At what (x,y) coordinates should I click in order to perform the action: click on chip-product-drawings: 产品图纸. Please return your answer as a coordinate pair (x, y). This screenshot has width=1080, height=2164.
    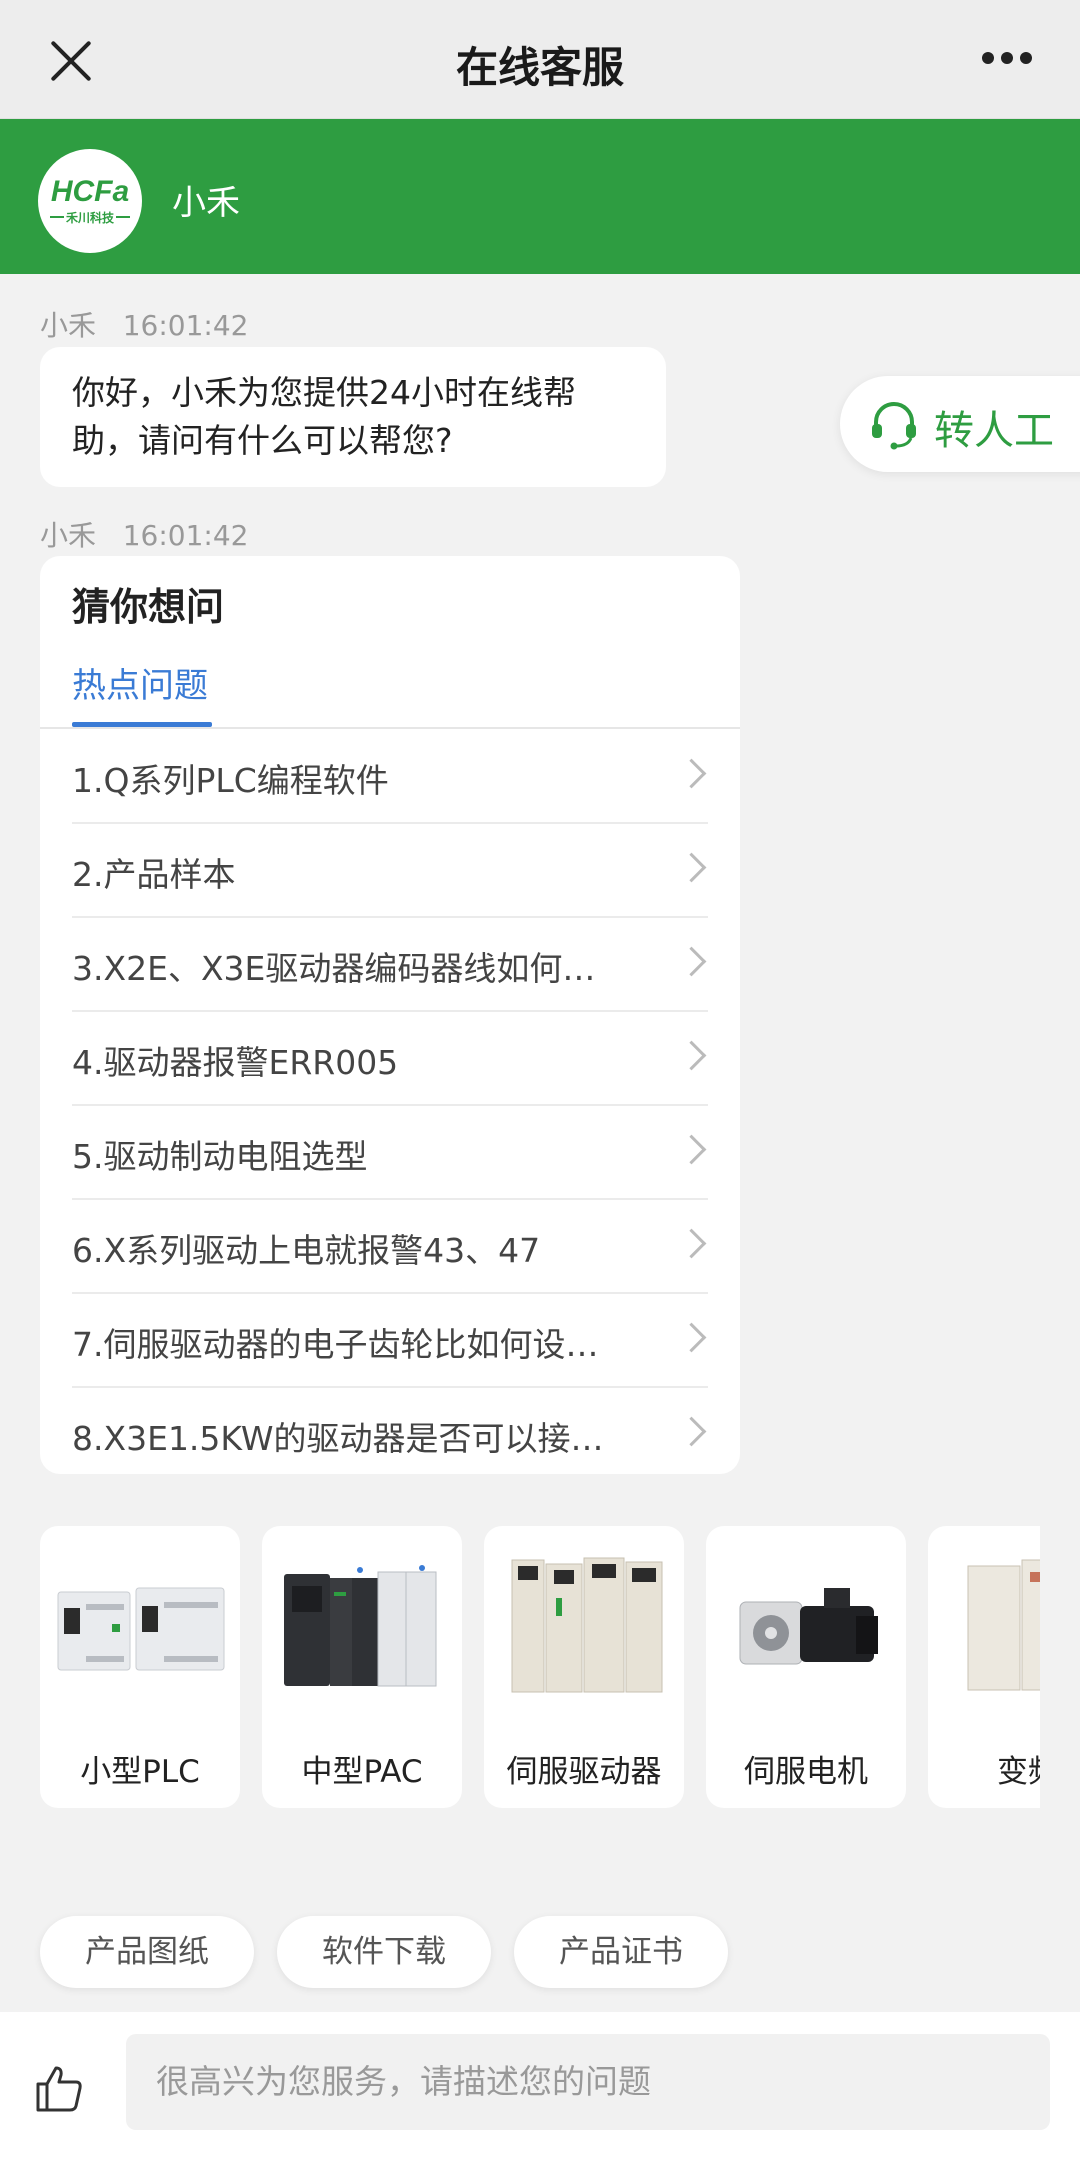
    Looking at the image, I should click on (147, 1952).